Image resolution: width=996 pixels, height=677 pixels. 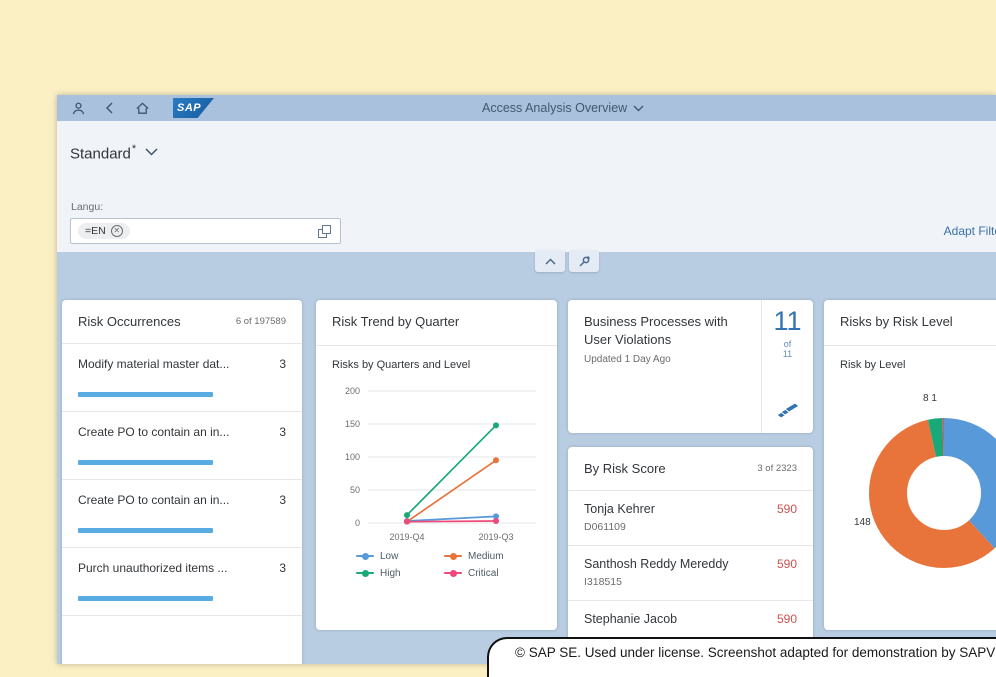 What do you see at coordinates (631, 618) in the screenshot?
I see `user-name: Stephanie Jacob` at bounding box center [631, 618].